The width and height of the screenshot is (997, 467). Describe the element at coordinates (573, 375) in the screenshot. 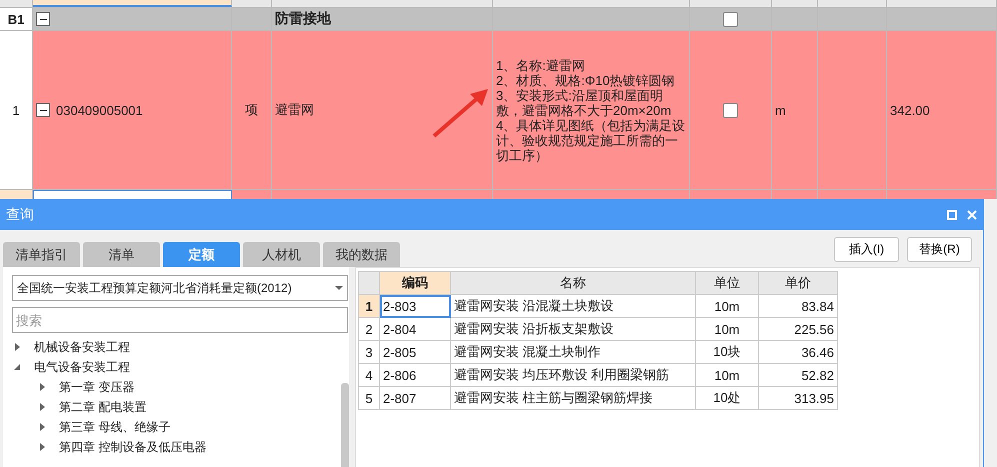

I see `table-cell: 避雷网安装 均压环敷设 利用圈梁钢筋` at that location.